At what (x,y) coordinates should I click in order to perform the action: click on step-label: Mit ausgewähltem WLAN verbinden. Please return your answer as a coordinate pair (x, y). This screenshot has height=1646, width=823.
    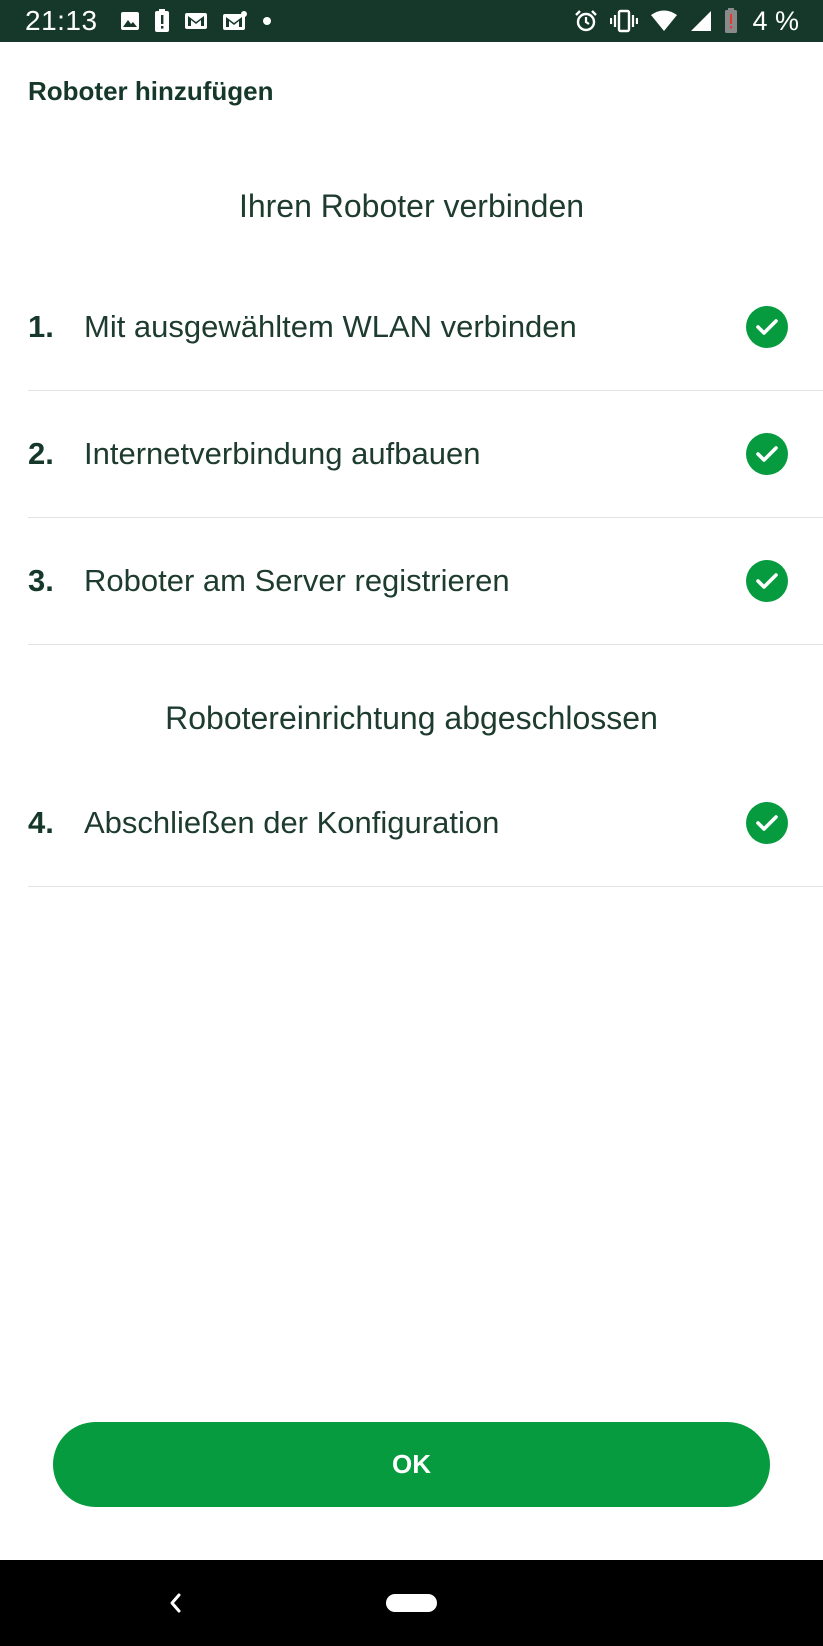
    Looking at the image, I should click on (330, 326).